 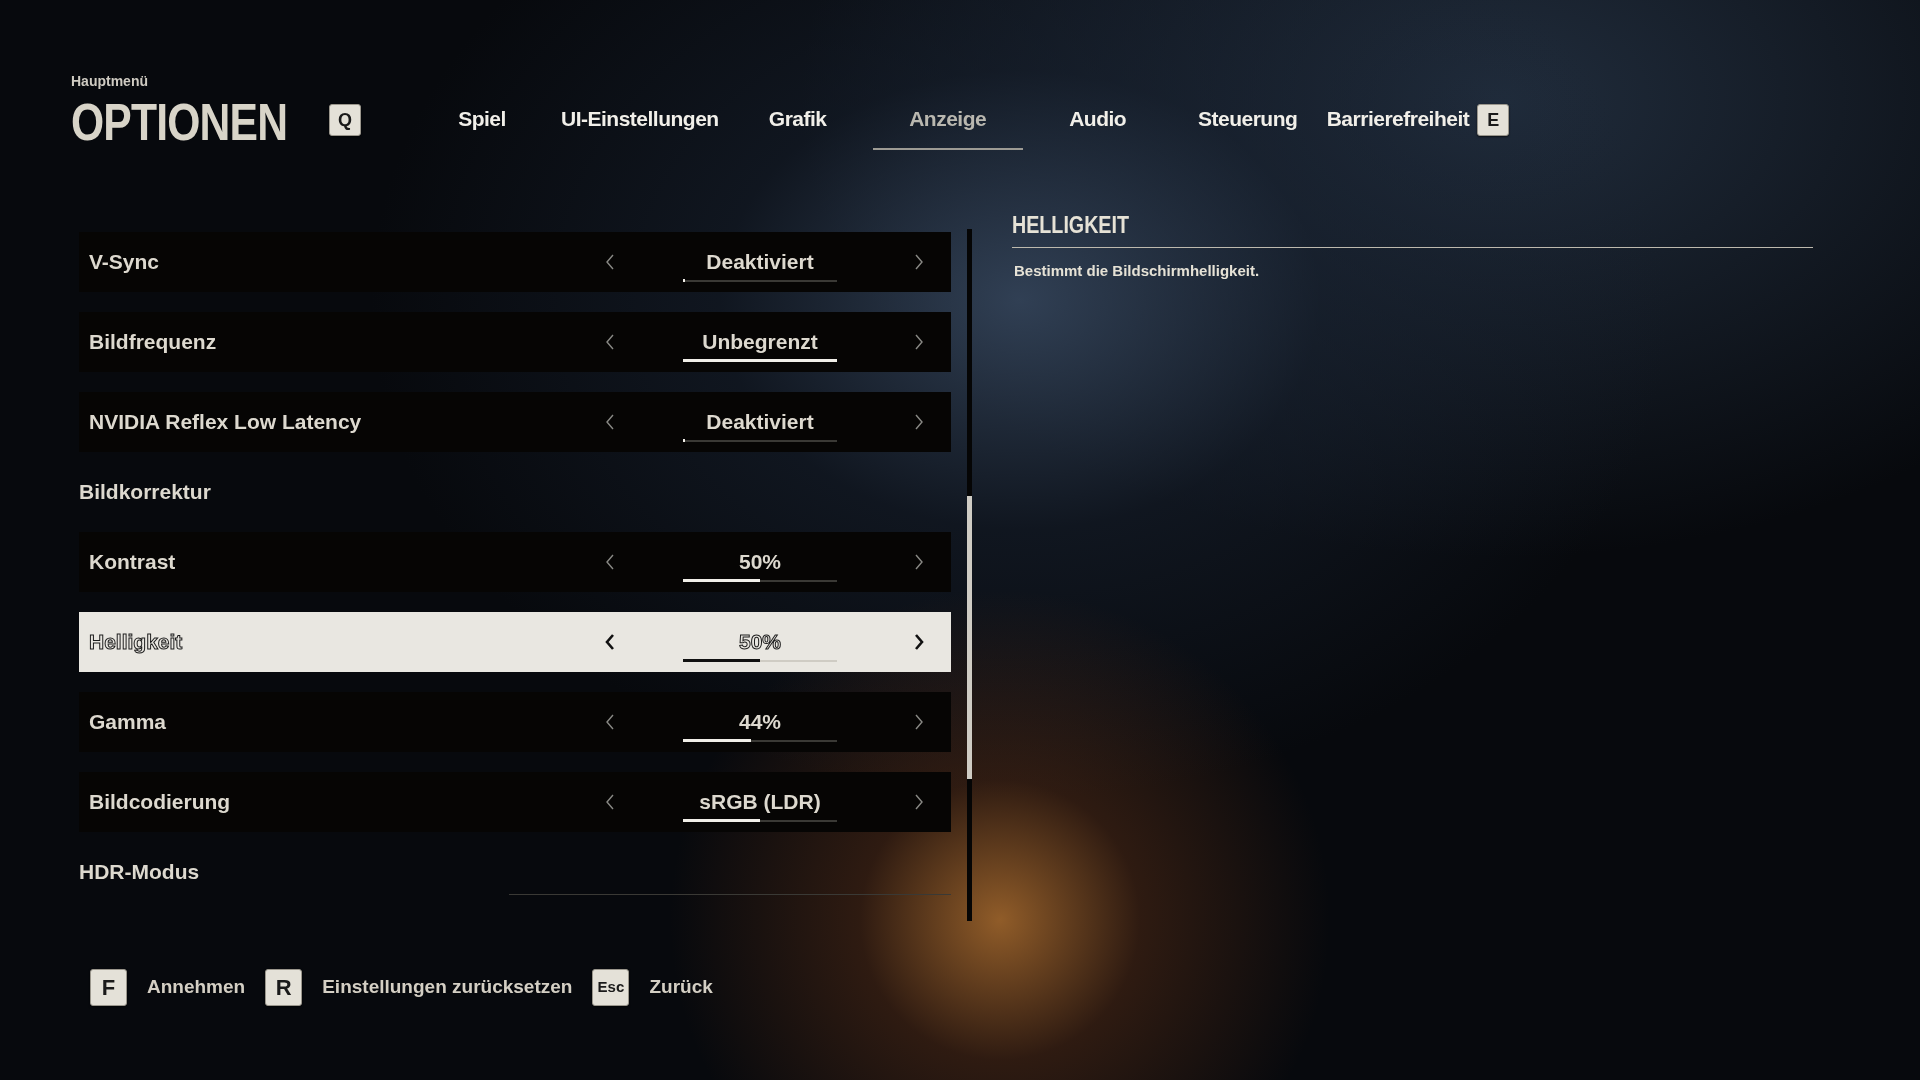 I want to click on setting-value: sRGB (LDR), so click(x=760, y=802).